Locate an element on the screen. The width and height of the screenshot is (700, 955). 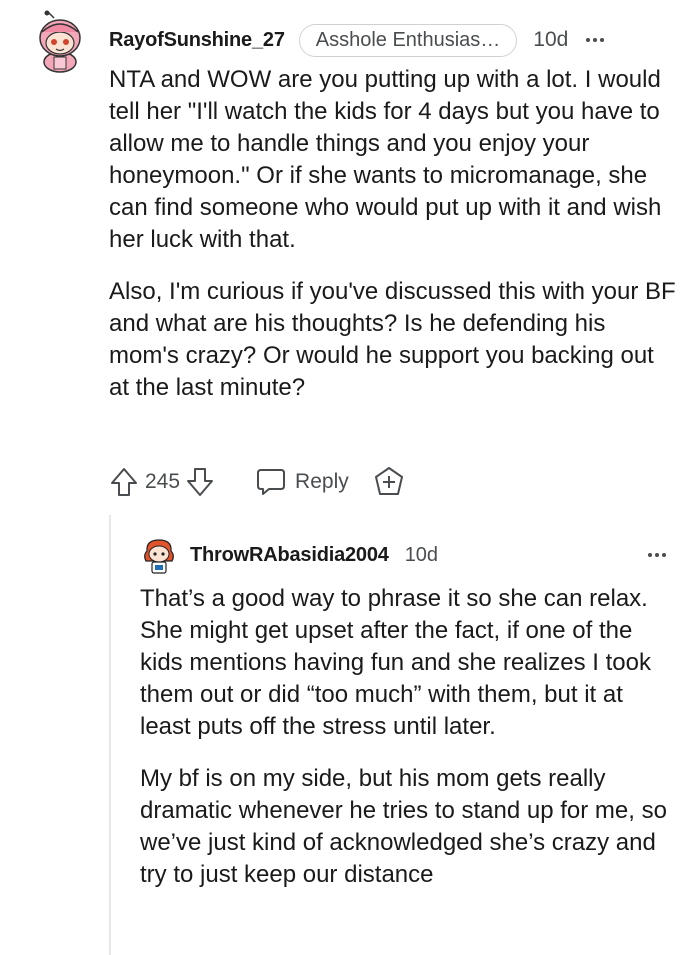
avatar is located at coordinates (60, 42).